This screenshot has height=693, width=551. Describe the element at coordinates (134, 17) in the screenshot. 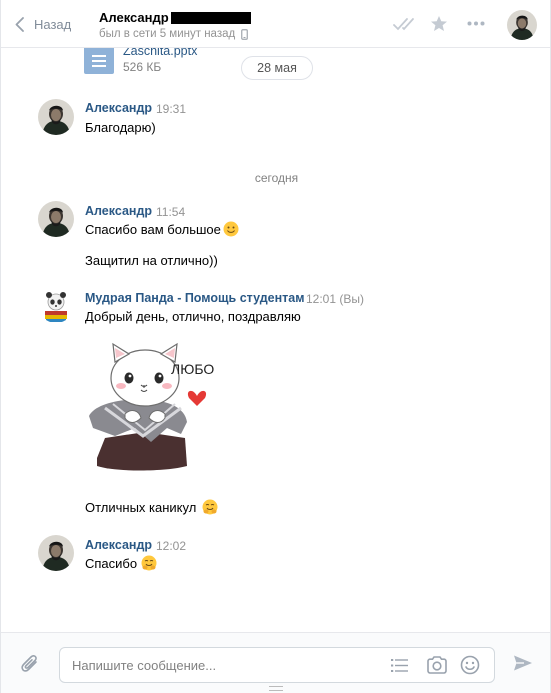

I see `peer-name: Александр` at that location.